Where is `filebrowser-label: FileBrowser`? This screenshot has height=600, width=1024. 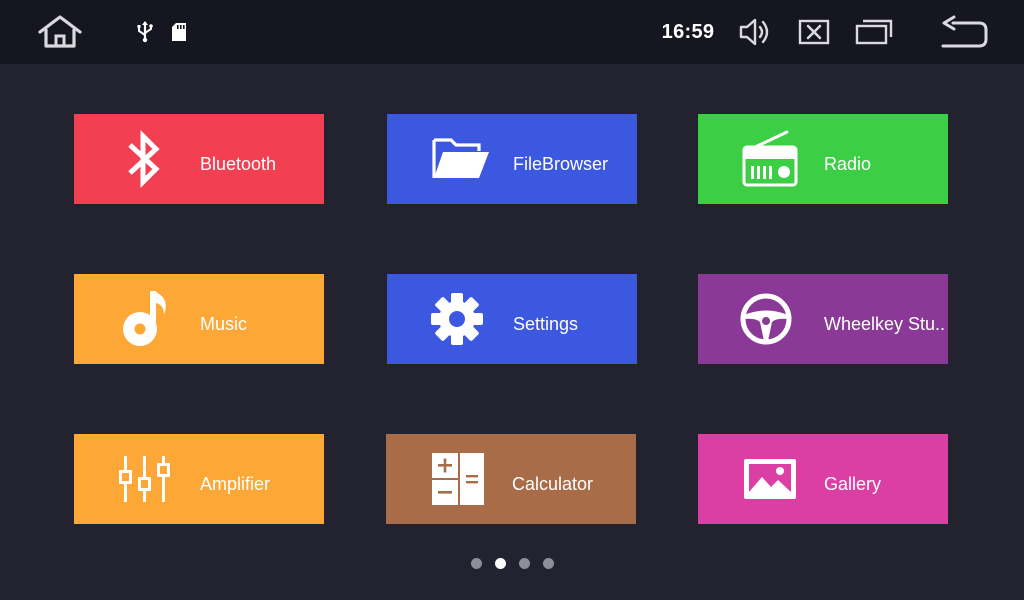 filebrowser-label: FileBrowser is located at coordinates (561, 164).